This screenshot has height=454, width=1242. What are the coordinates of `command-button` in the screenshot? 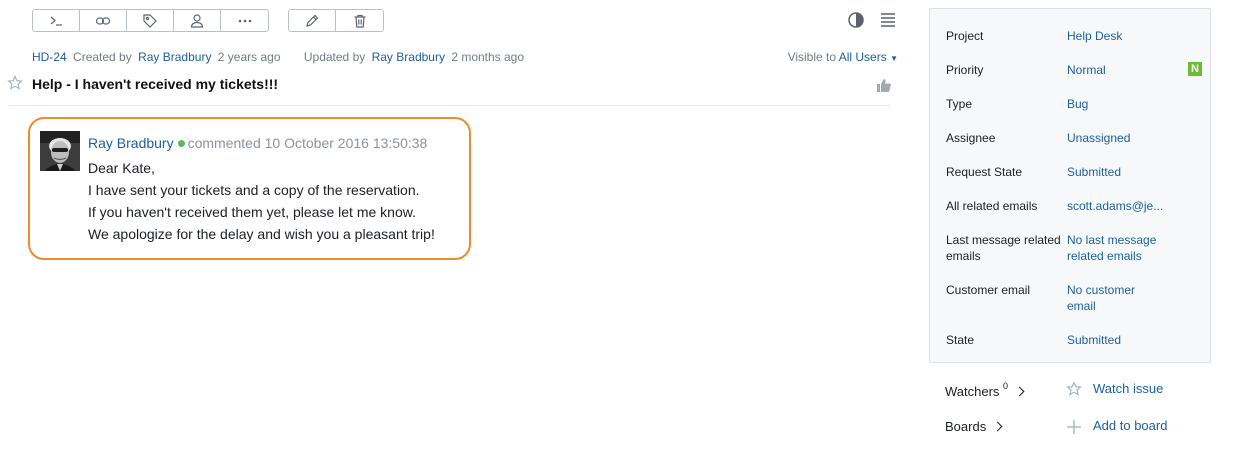 It's located at (56, 20).